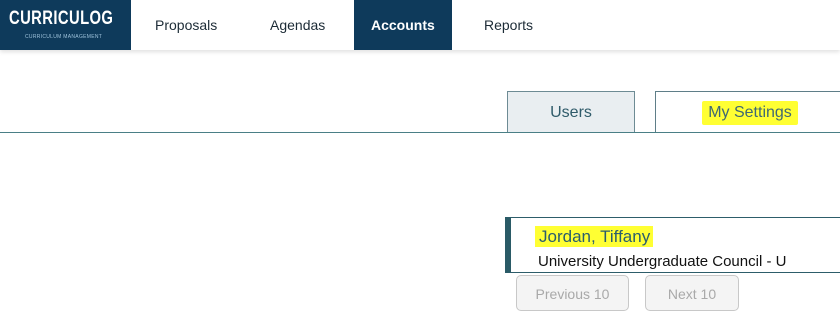  Describe the element at coordinates (572, 293) in the screenshot. I see `previous-10-button: Previous 10` at that location.